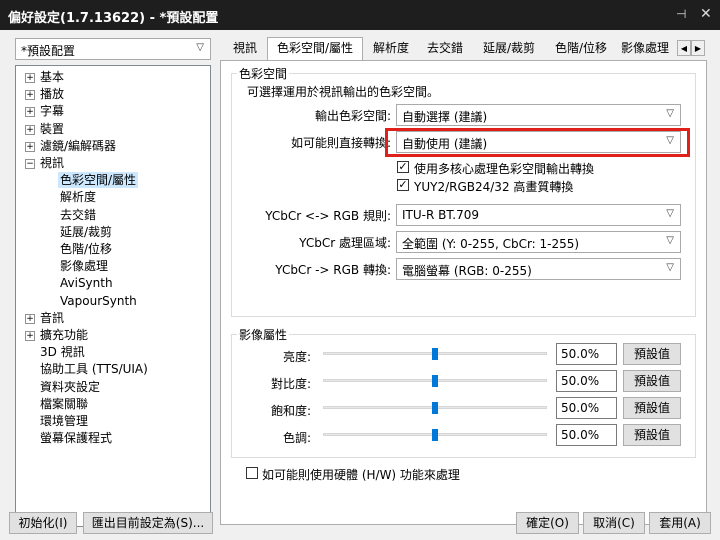  What do you see at coordinates (252, 473) in the screenshot?
I see `hardware-checkbox` at bounding box center [252, 473].